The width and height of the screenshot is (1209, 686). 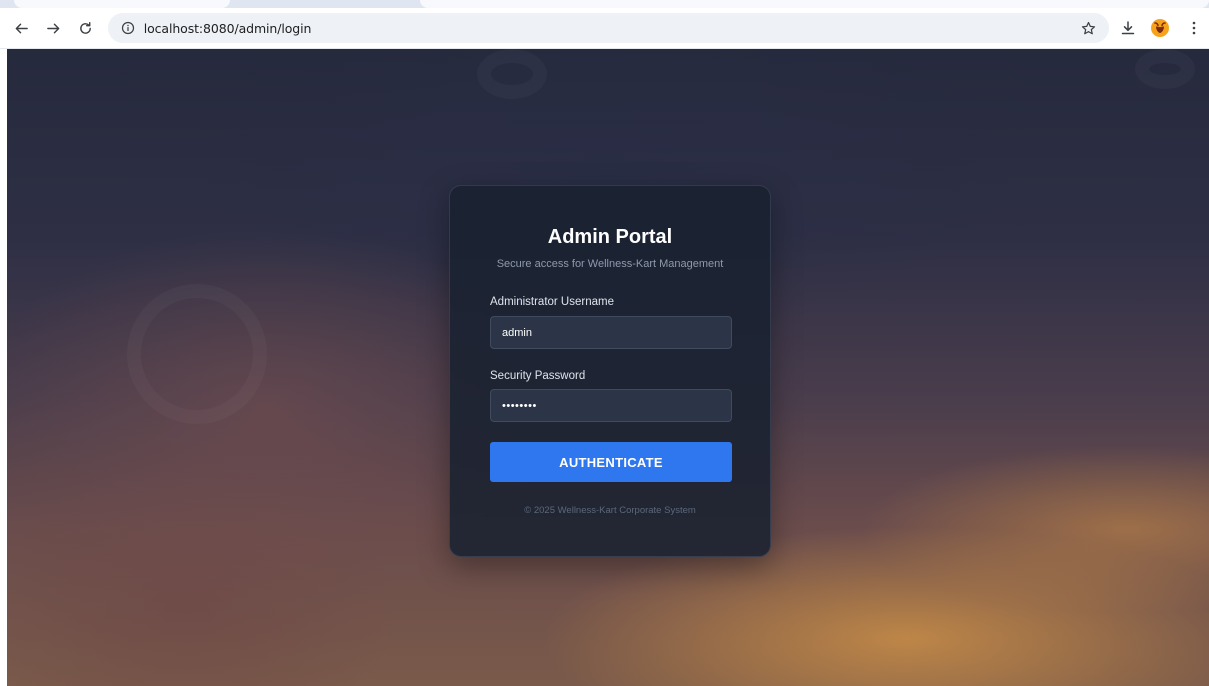 What do you see at coordinates (128, 28) in the screenshot?
I see `info-icon` at bounding box center [128, 28].